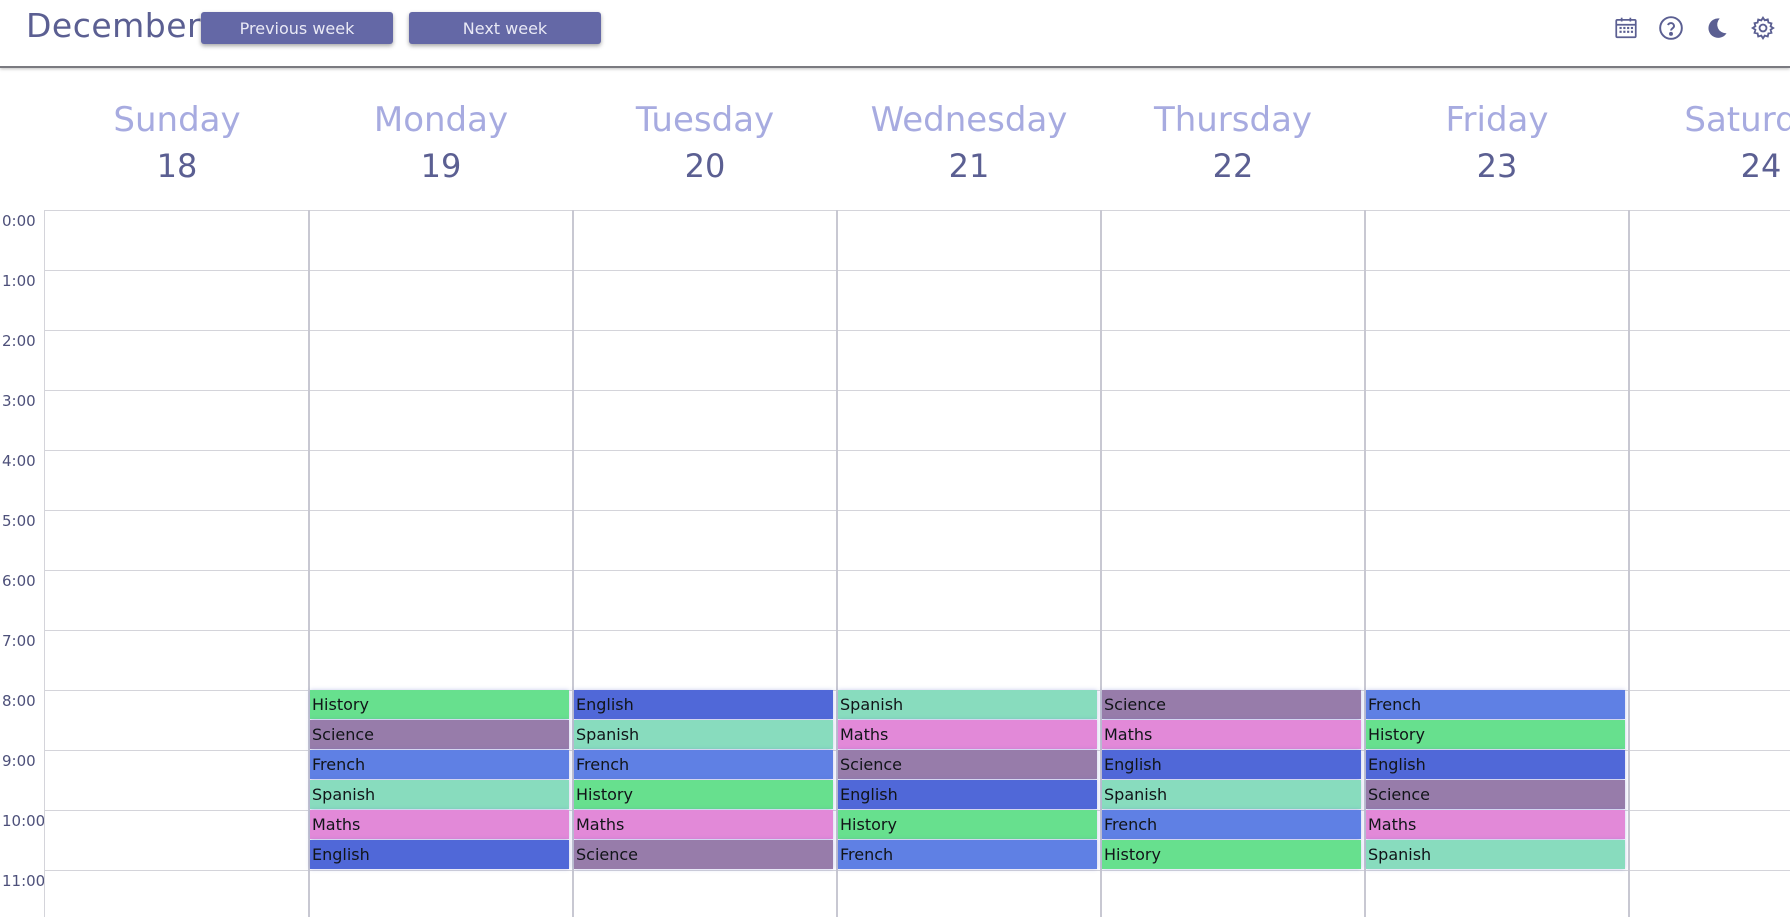  What do you see at coordinates (19, 341) in the screenshot?
I see `time-label: 2:00` at bounding box center [19, 341].